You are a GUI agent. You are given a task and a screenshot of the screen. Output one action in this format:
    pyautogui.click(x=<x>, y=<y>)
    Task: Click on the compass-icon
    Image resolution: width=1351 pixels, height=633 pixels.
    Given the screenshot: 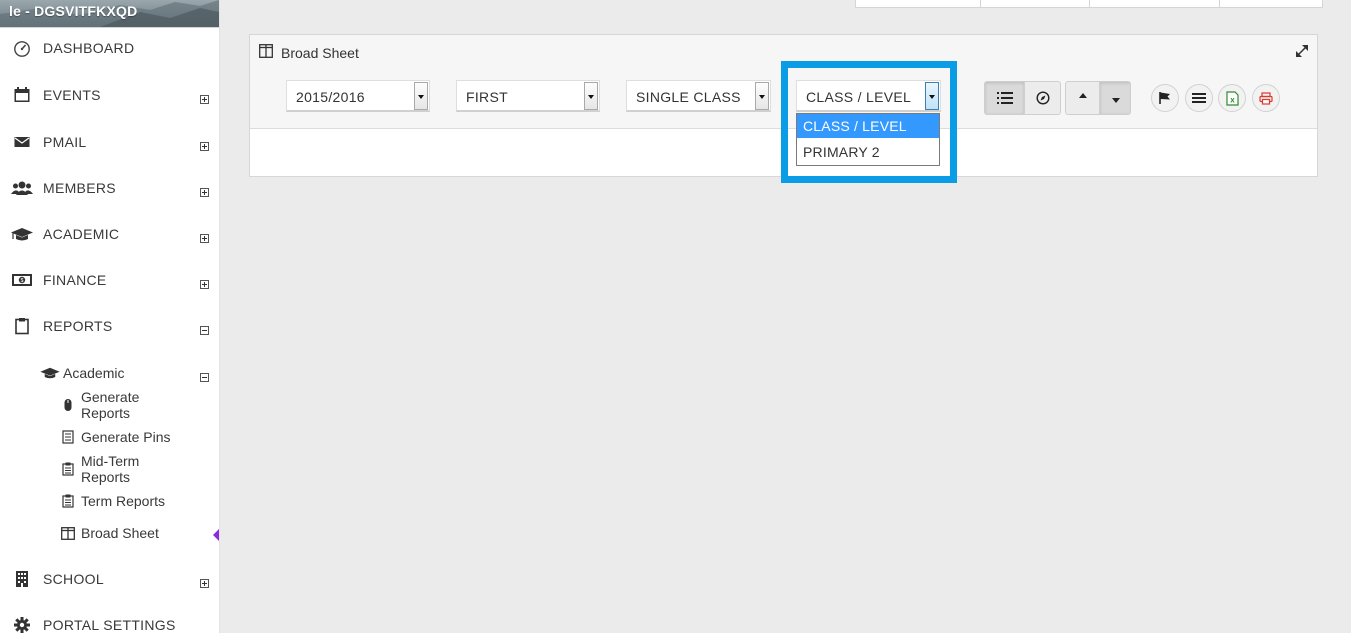 What is the action you would take?
    pyautogui.click(x=1043, y=98)
    